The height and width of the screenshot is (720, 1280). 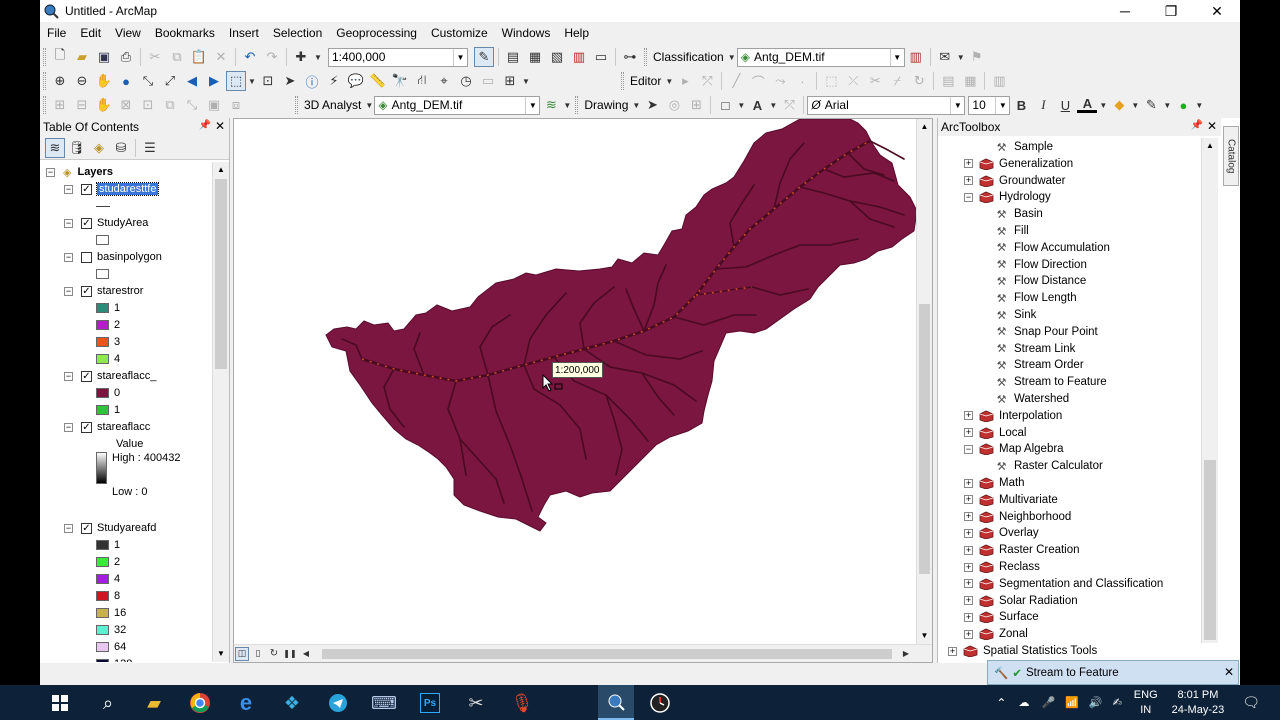 What do you see at coordinates (466, 81) in the screenshot?
I see `time-slider-icon: ◷` at bounding box center [466, 81].